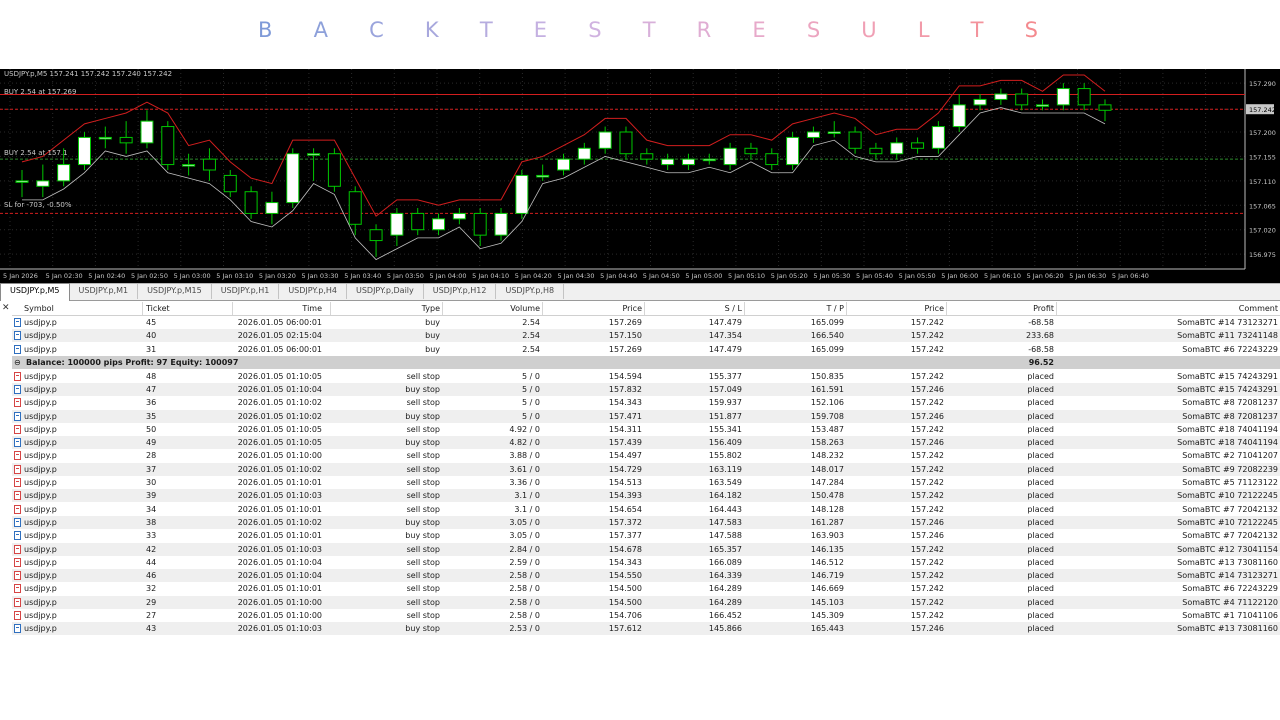  What do you see at coordinates (725, 576) in the screenshot?
I see `table-cell: 164.339` at bounding box center [725, 576].